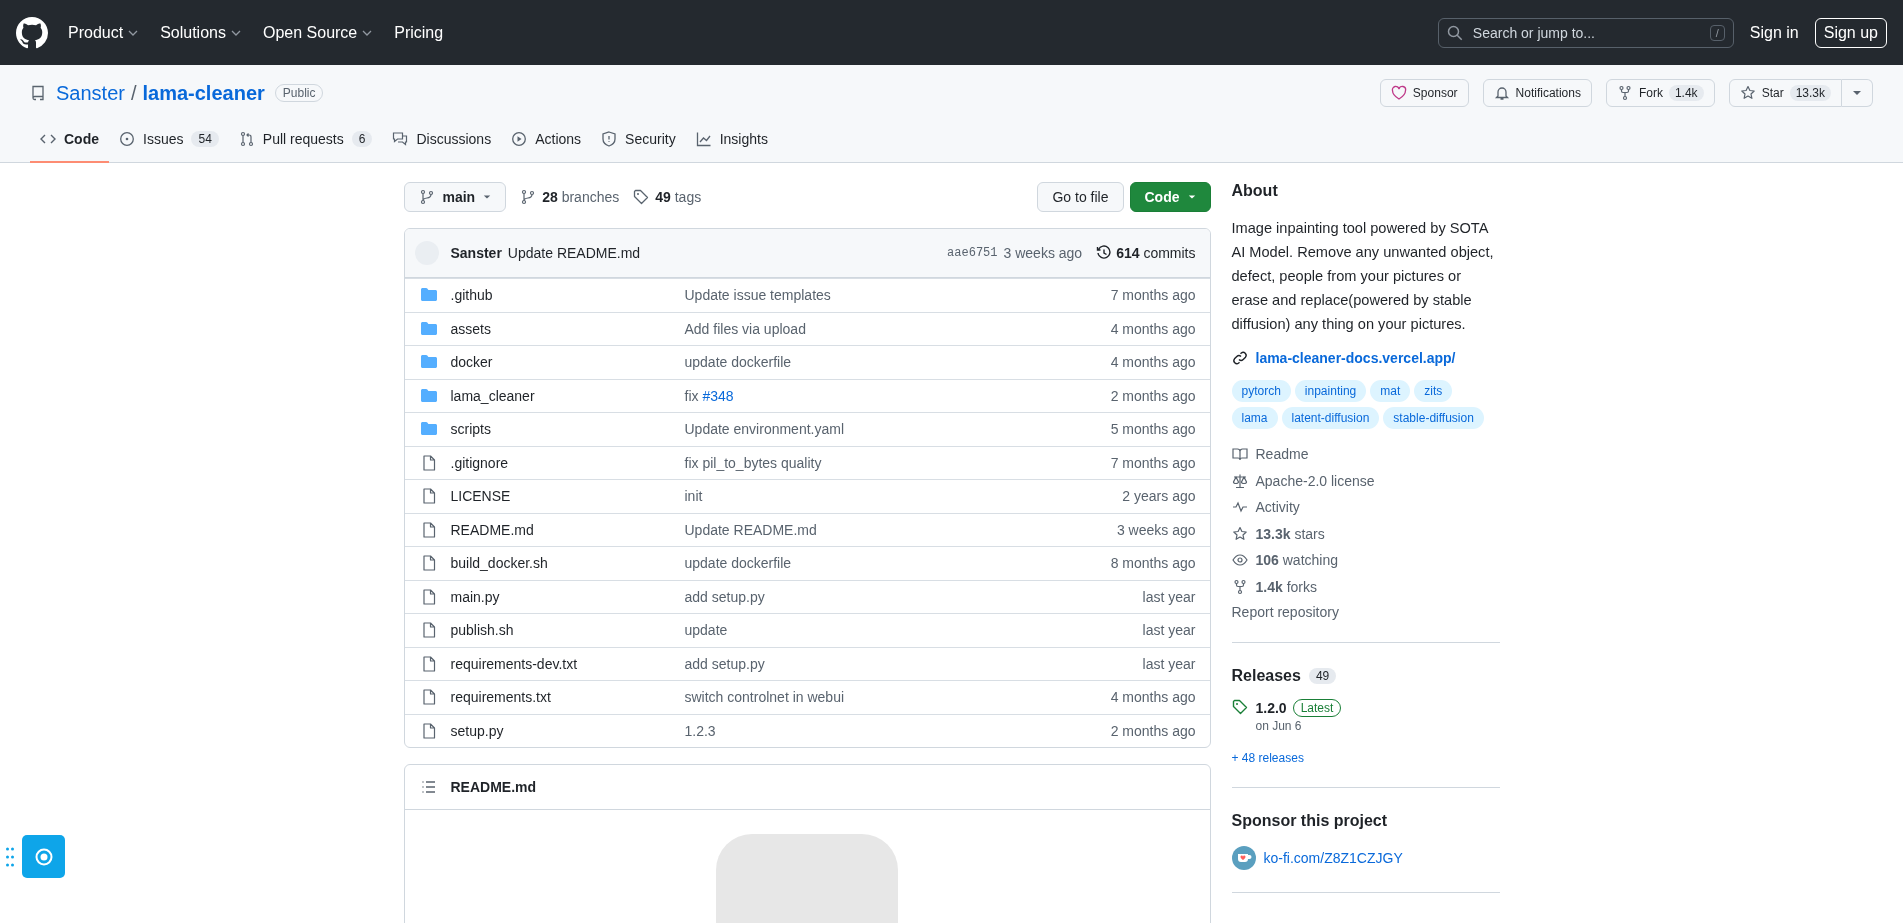 Image resolution: width=1903 pixels, height=923 pixels. Describe the element at coordinates (1330, 418) in the screenshot. I see `topic-tag: latent-diffusion` at that location.